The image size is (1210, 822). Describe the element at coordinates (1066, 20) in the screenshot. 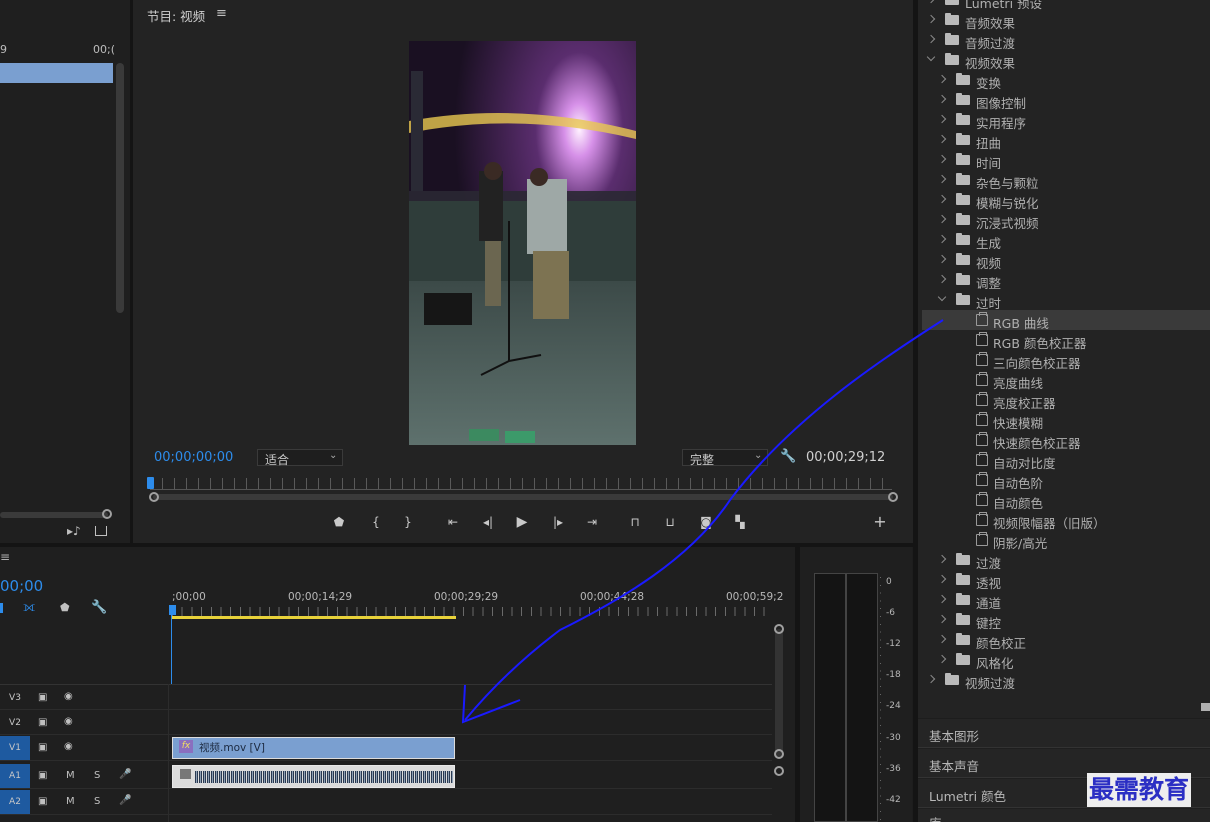

I see `effect-folder: 音频效果` at that location.